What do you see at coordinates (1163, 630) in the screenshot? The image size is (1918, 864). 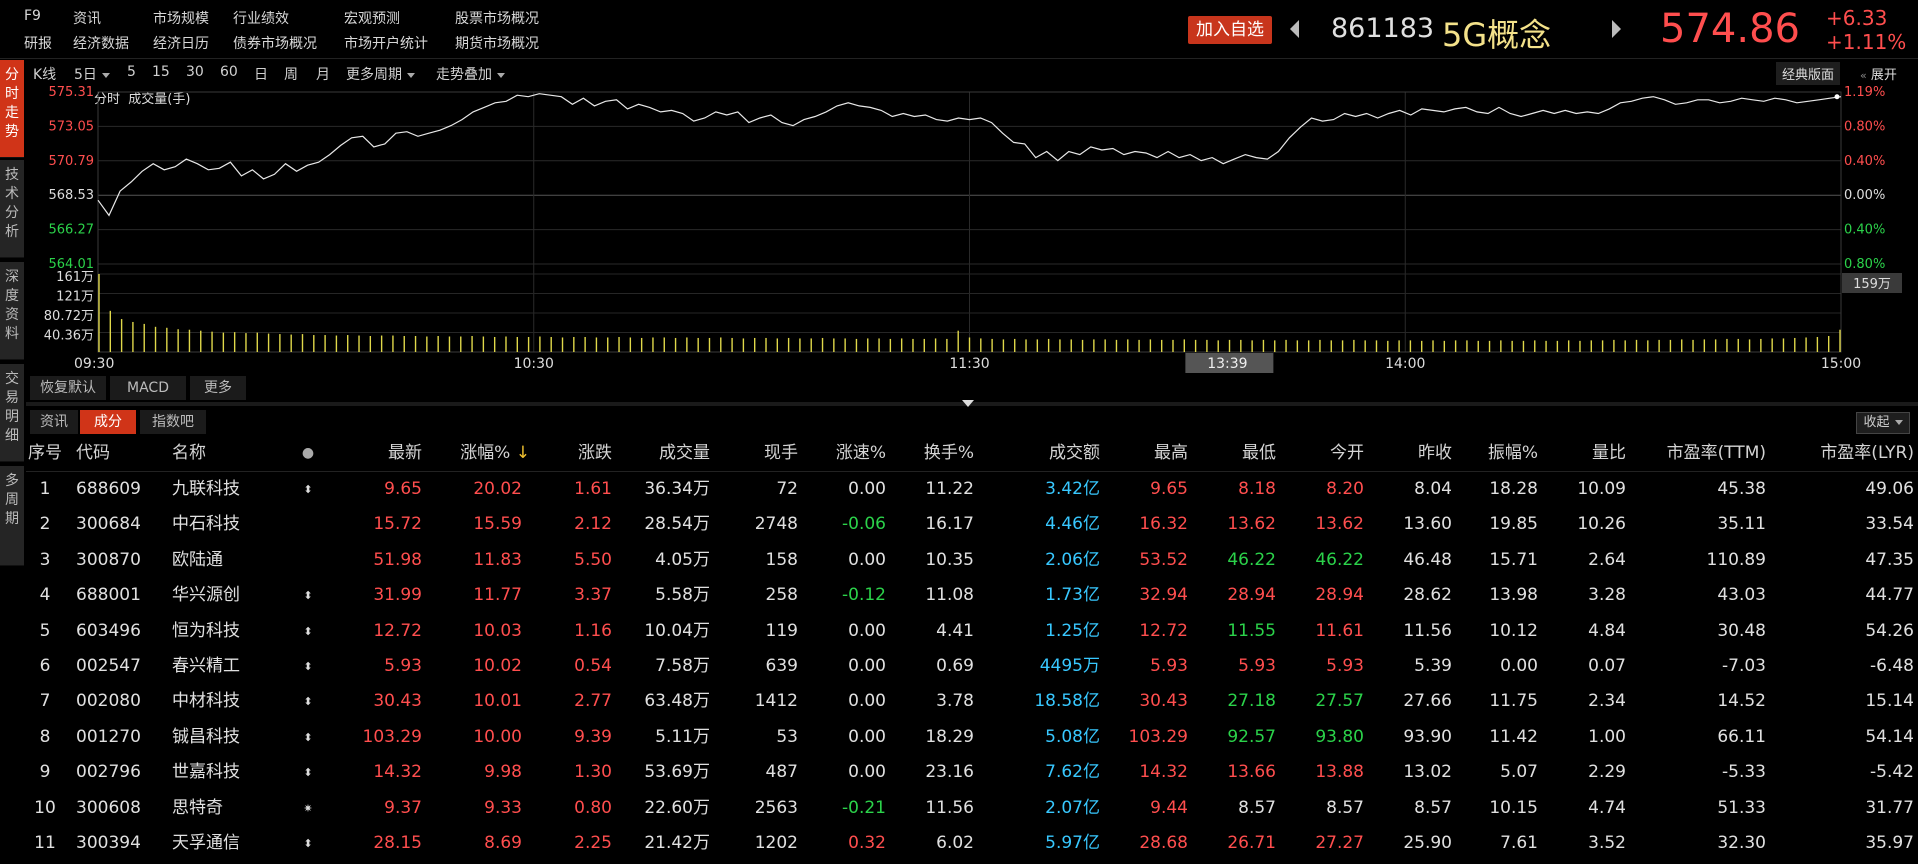 I see `cell-high: 12.72` at bounding box center [1163, 630].